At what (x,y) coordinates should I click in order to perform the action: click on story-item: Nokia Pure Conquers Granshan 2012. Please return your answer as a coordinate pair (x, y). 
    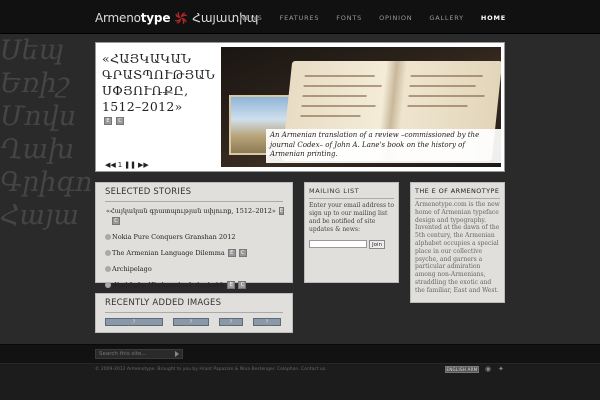
    Looking at the image, I should click on (194, 237).